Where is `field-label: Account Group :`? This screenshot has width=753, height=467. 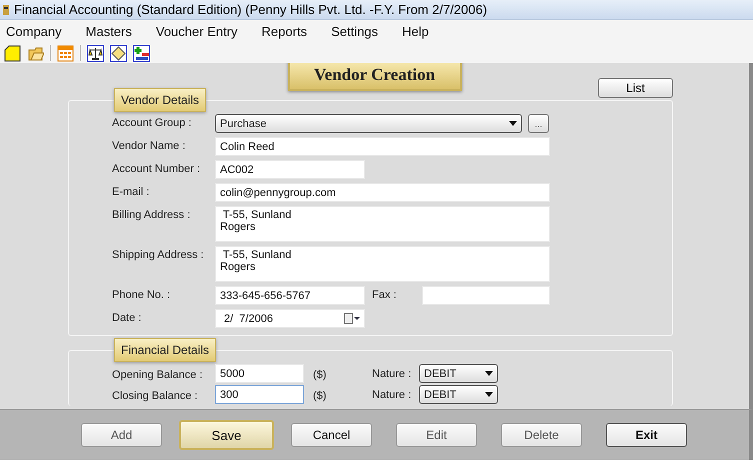 field-label: Account Group : is located at coordinates (152, 122).